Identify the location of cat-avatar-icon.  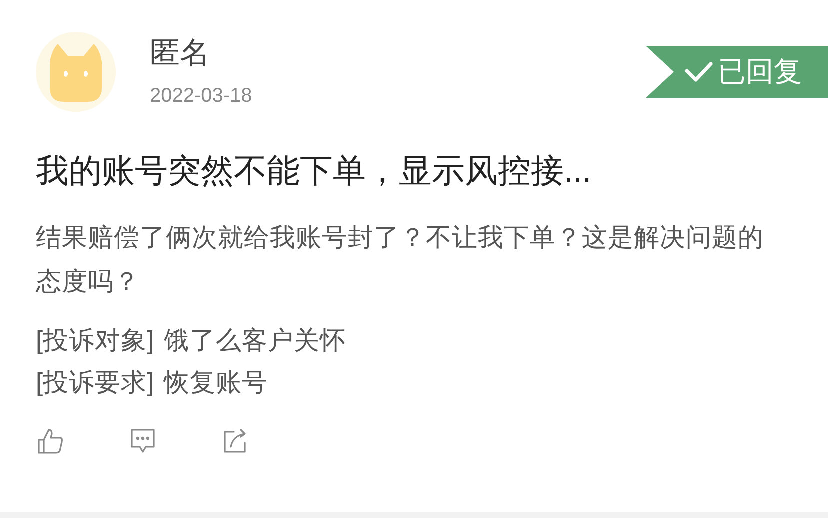
(76, 72).